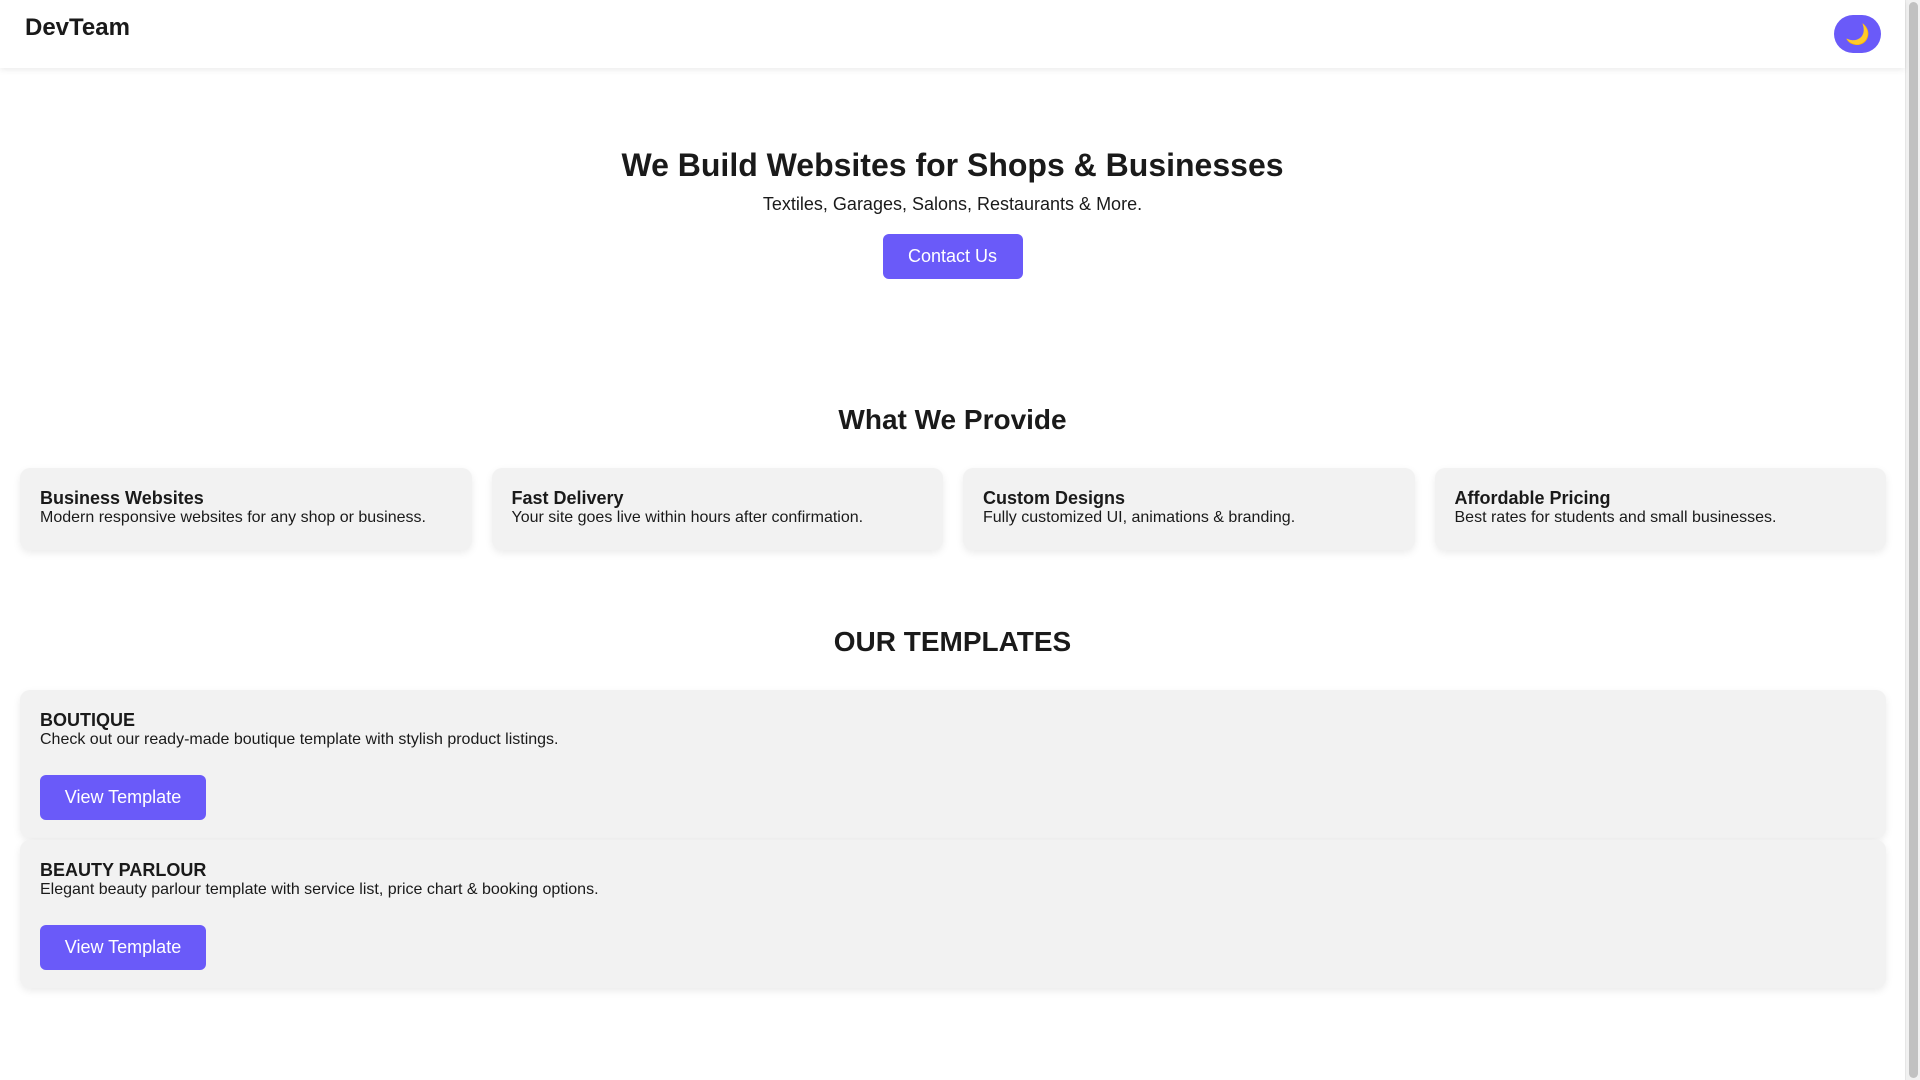  Describe the element at coordinates (123, 947) in the screenshot. I see `view-template-button-beauty-parlour: View Template` at that location.